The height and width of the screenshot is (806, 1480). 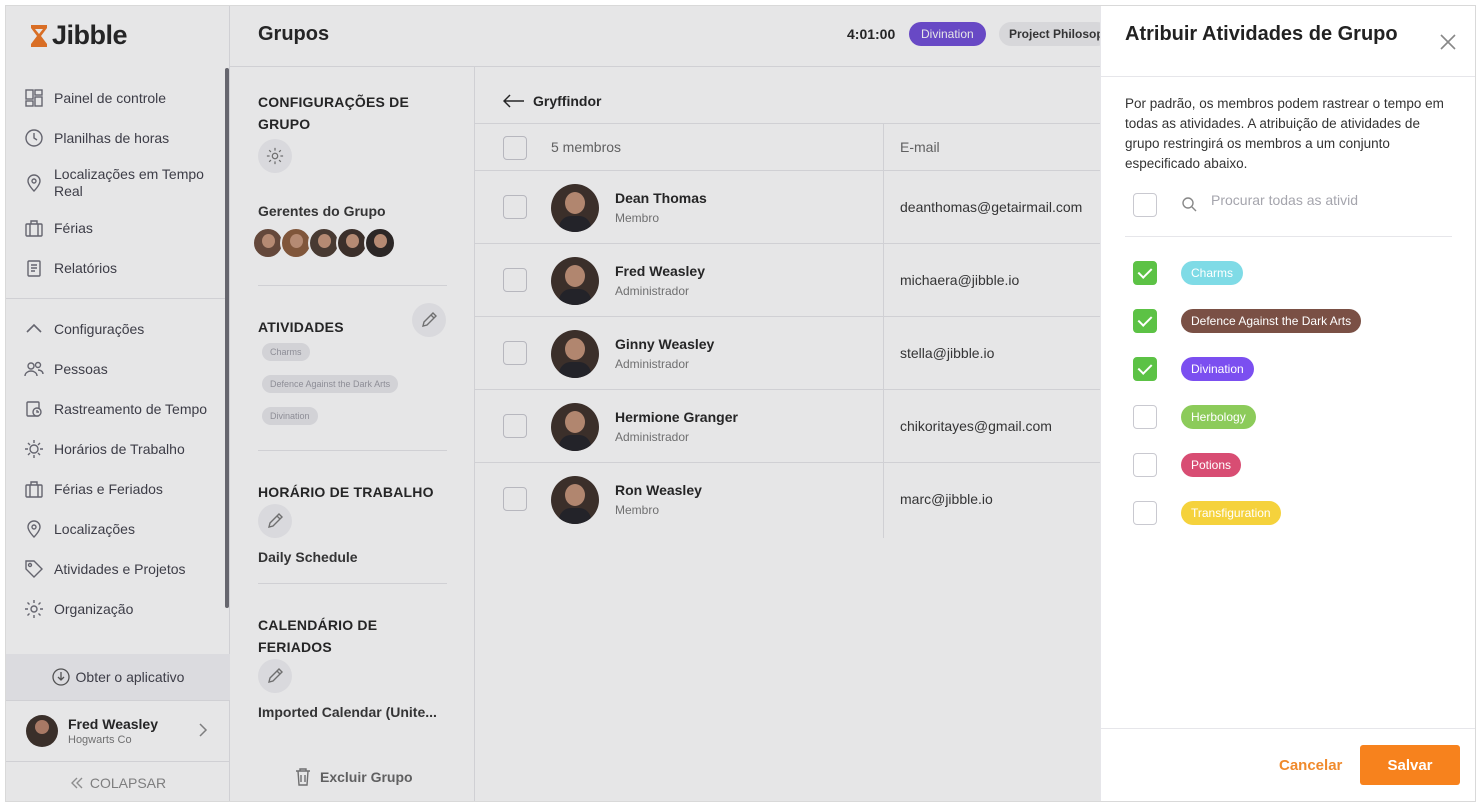 I want to click on sidebar-item-label: Férias e Feriados, so click(x=108, y=489).